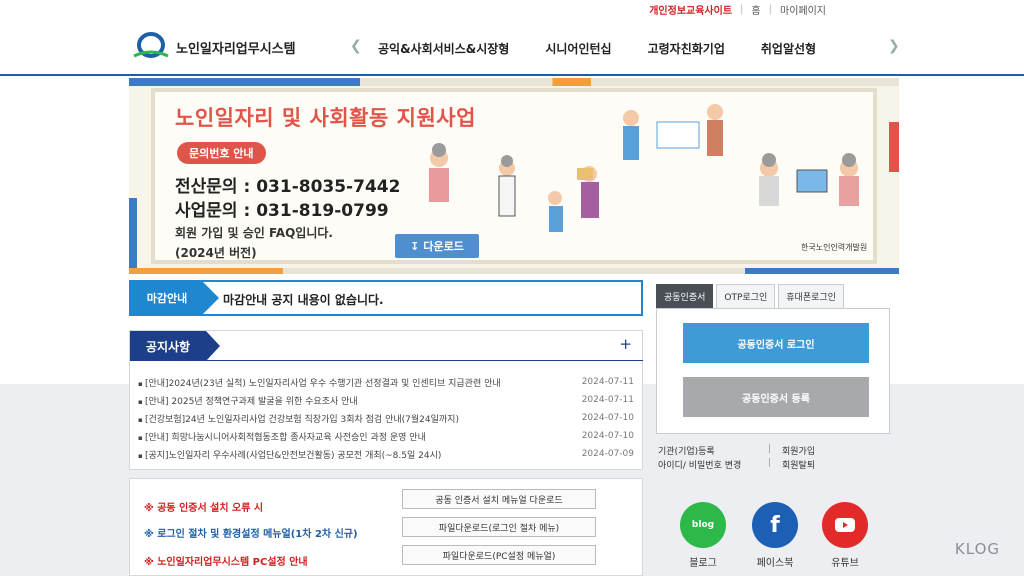 This screenshot has height=576, width=1024. Describe the element at coordinates (216, 253) in the screenshot. I see `faq-version: (2024년 버전)` at that location.